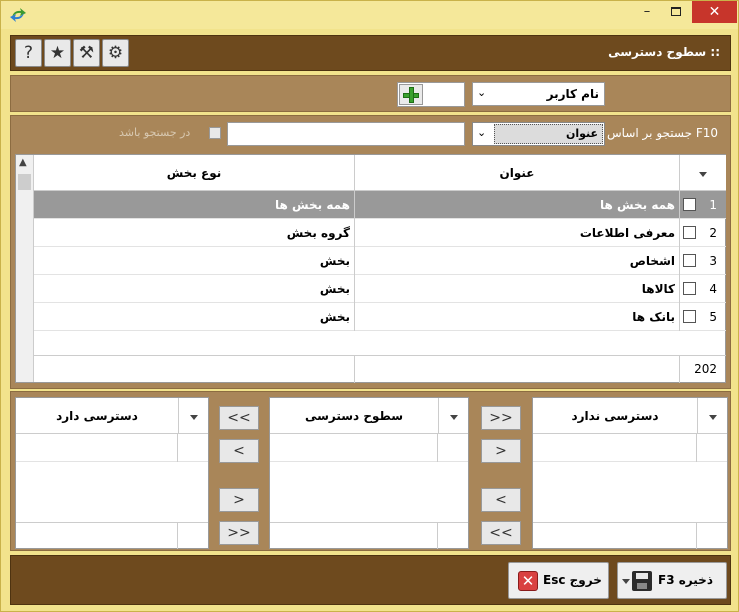 The width and height of the screenshot is (739, 612). Describe the element at coordinates (664, 52) in the screenshot. I see `page-title: :: سطوح دسترسی` at that location.